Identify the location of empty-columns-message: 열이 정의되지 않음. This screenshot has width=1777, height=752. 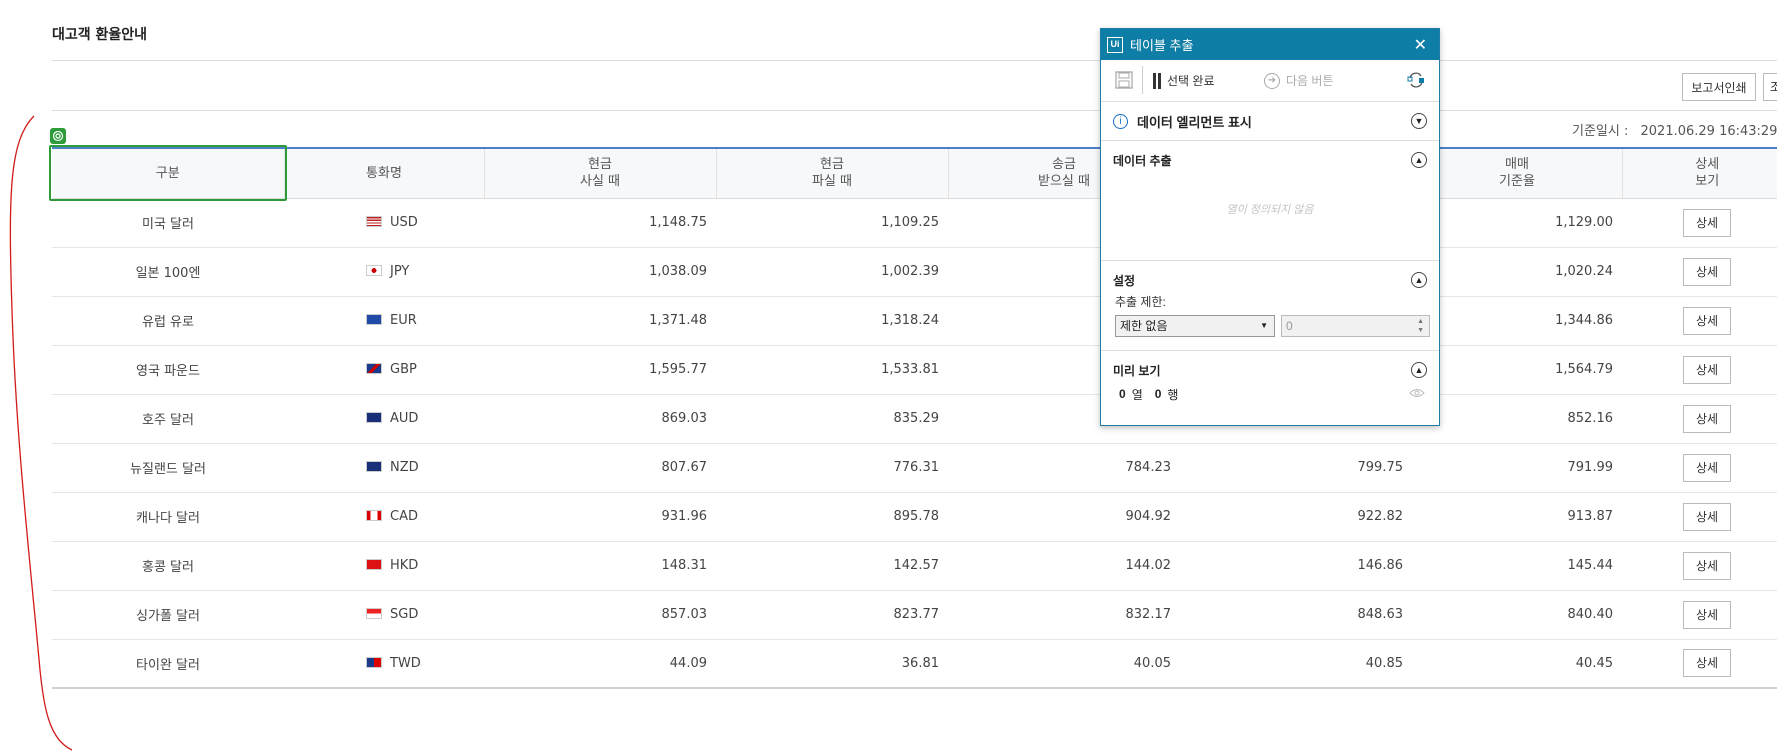
(1270, 210).